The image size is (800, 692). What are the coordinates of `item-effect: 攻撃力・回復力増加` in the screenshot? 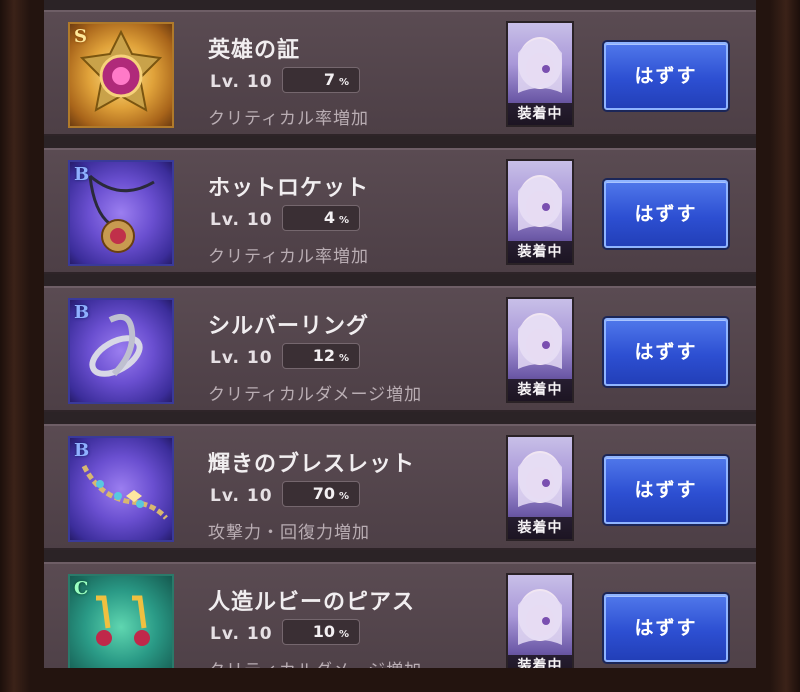 It's located at (289, 533).